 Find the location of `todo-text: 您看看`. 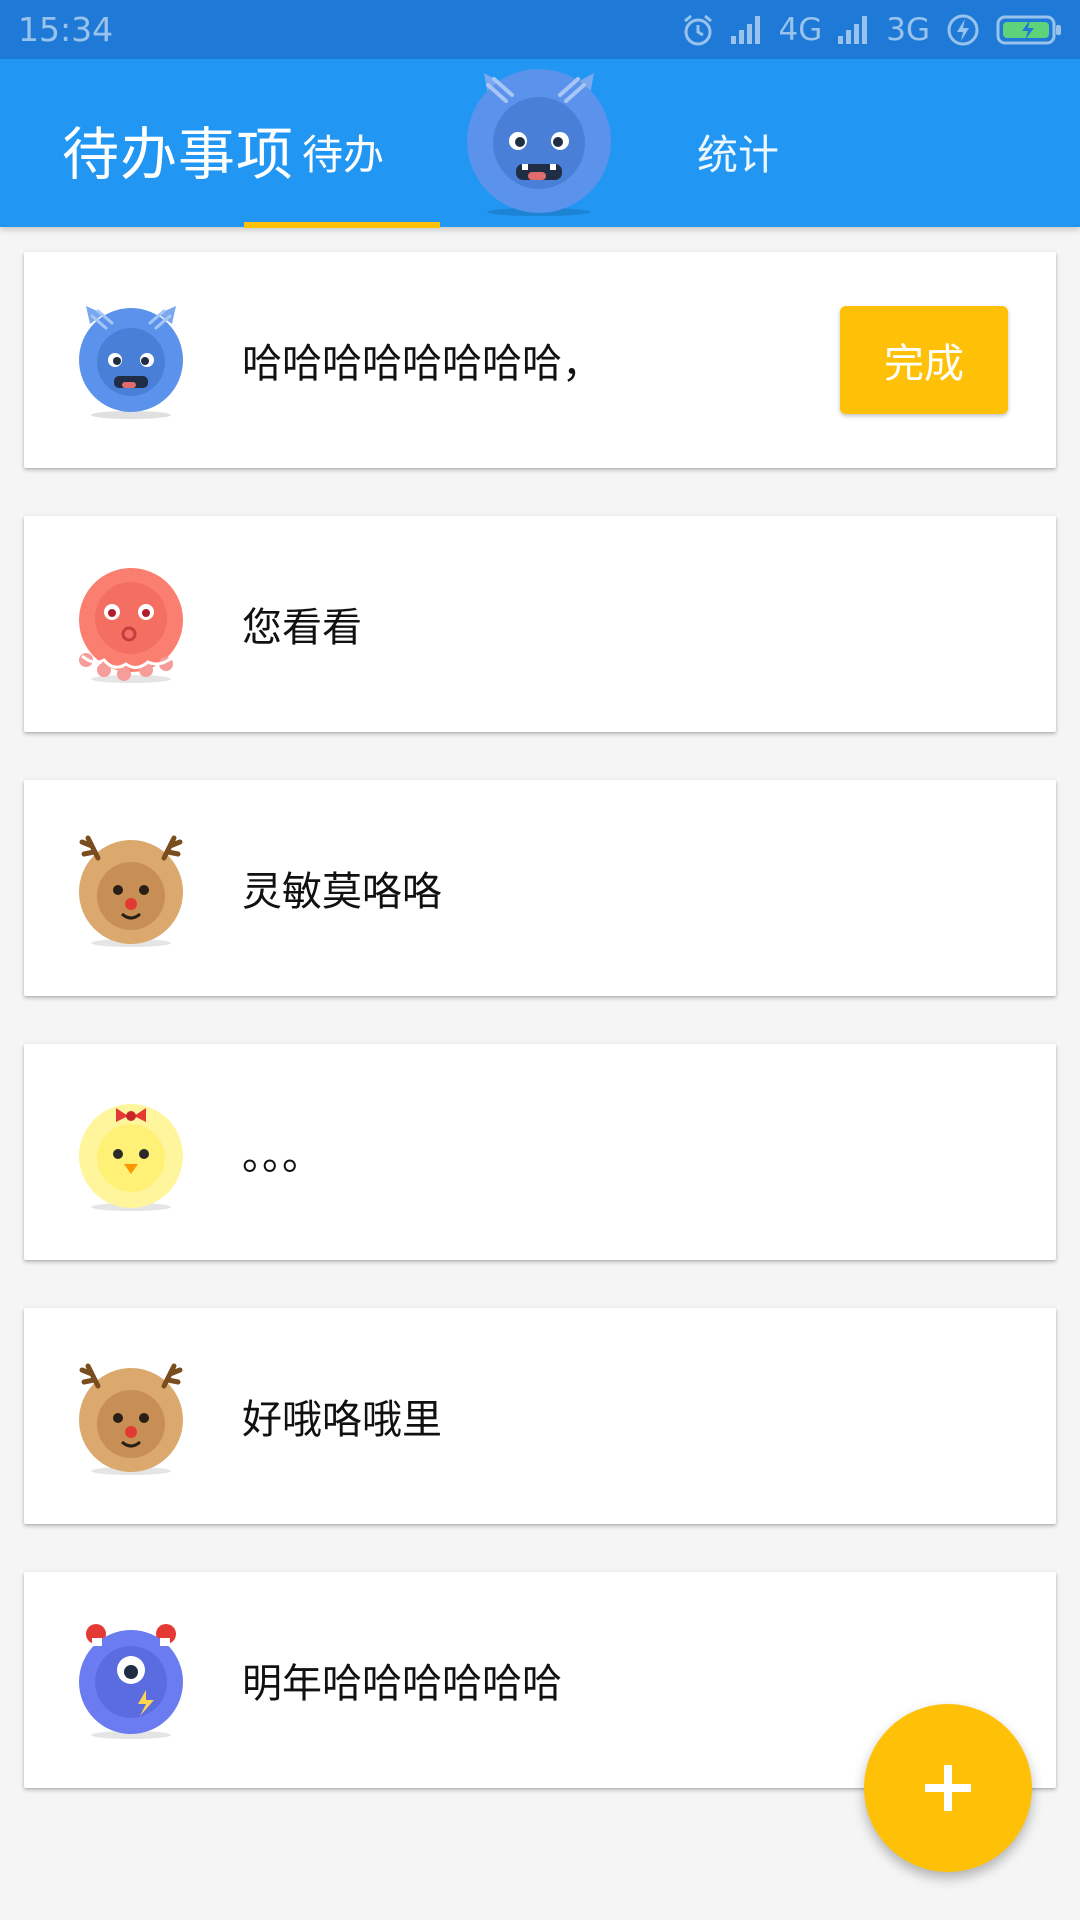

todo-text: 您看看 is located at coordinates (302, 628).